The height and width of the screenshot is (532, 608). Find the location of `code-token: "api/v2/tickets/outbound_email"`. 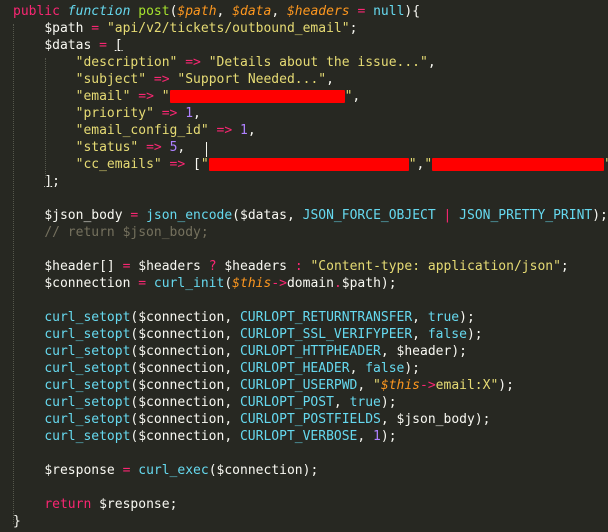

code-token: "api/v2/tickets/outbound_email" is located at coordinates (228, 28).